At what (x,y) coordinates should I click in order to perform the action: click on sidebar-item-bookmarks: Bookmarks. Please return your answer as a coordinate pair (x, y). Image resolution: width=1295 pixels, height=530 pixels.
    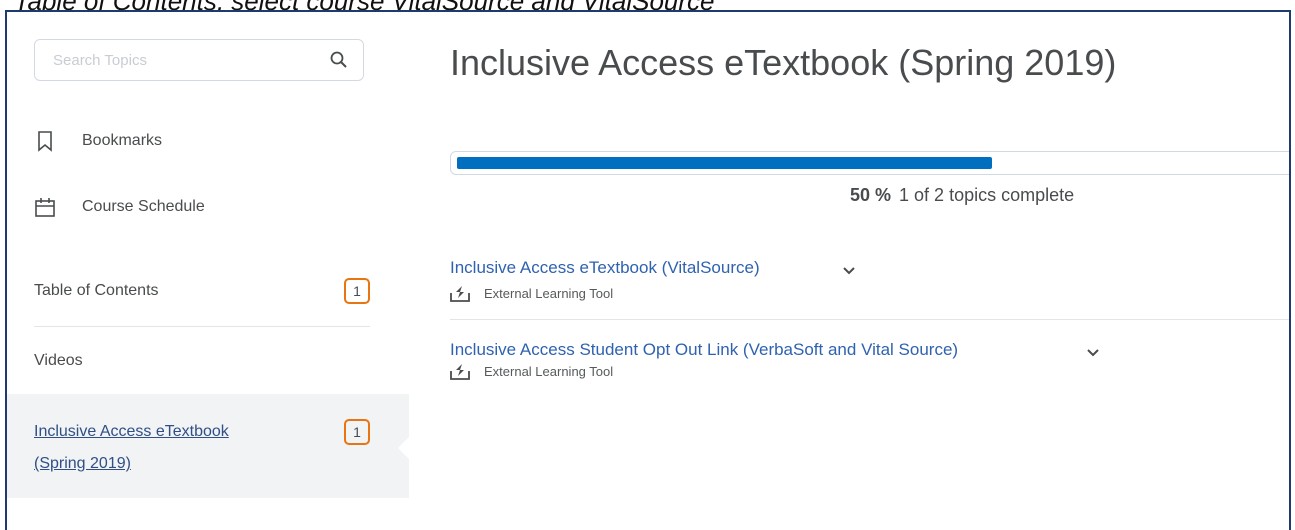
    Looking at the image, I should click on (98, 141).